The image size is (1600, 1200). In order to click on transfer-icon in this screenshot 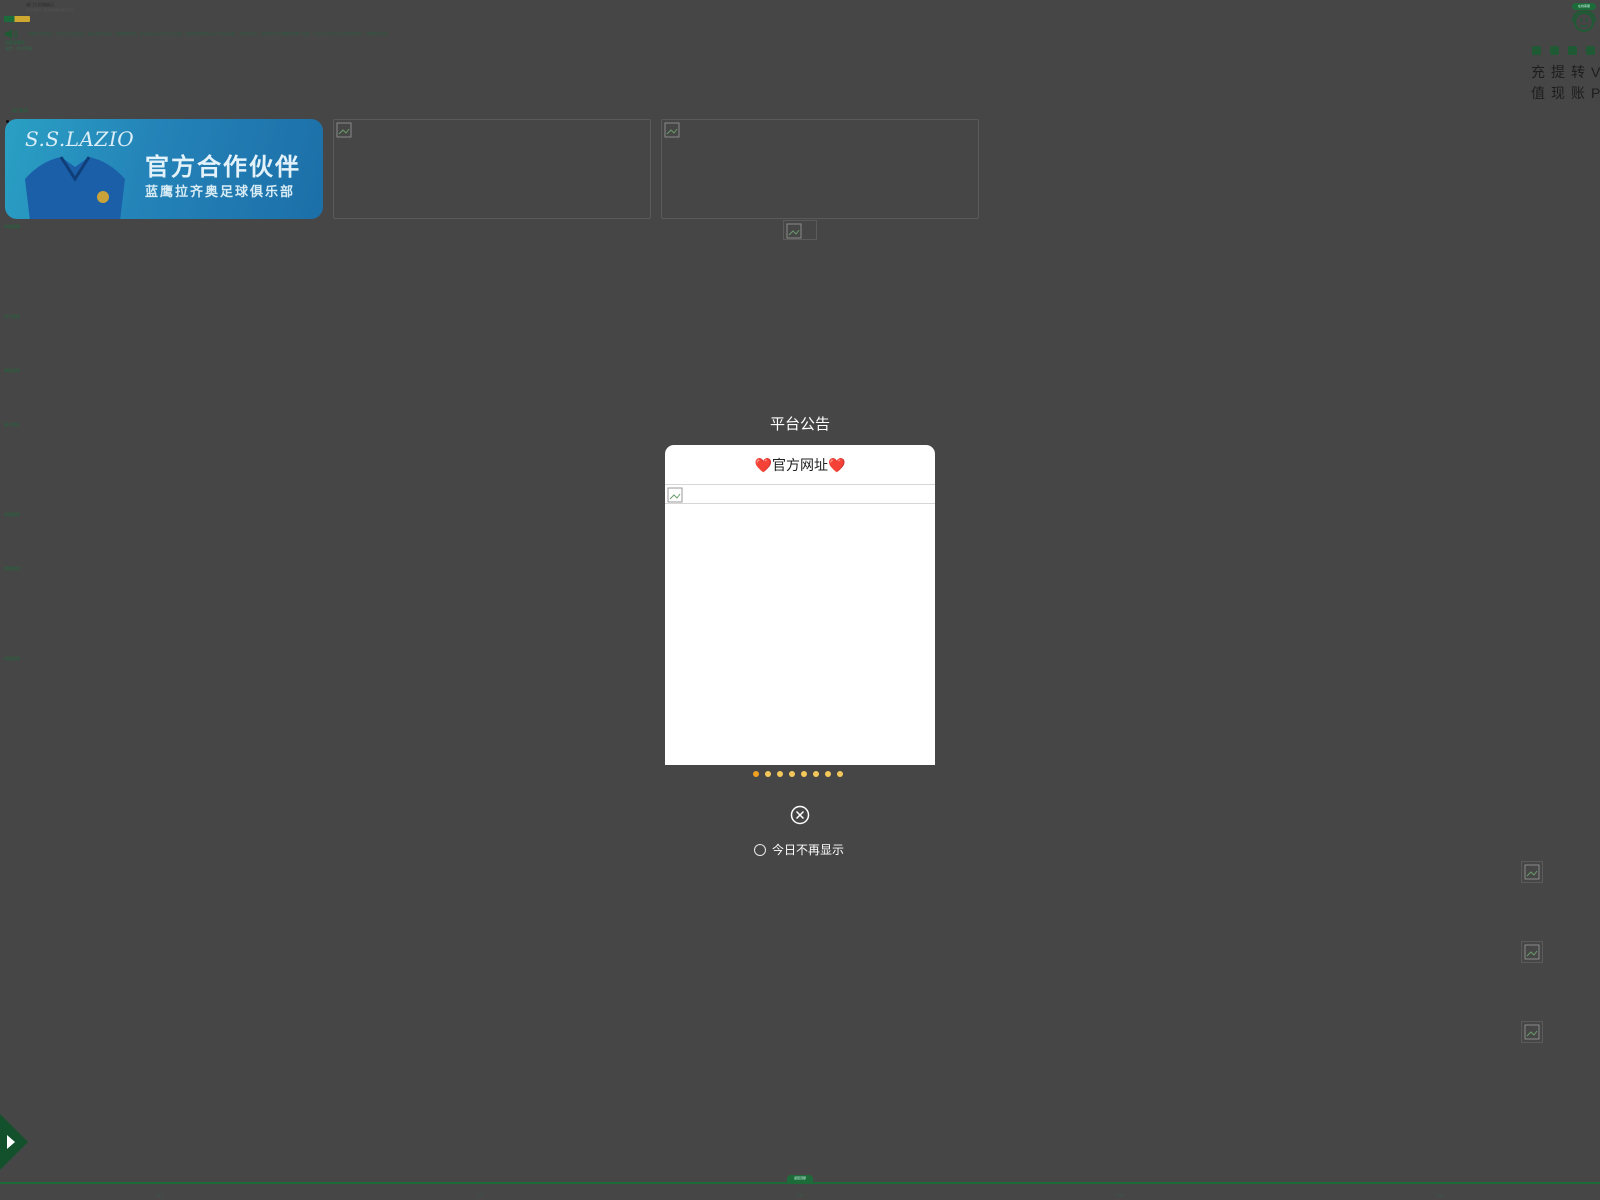, I will do `click(1572, 50)`.